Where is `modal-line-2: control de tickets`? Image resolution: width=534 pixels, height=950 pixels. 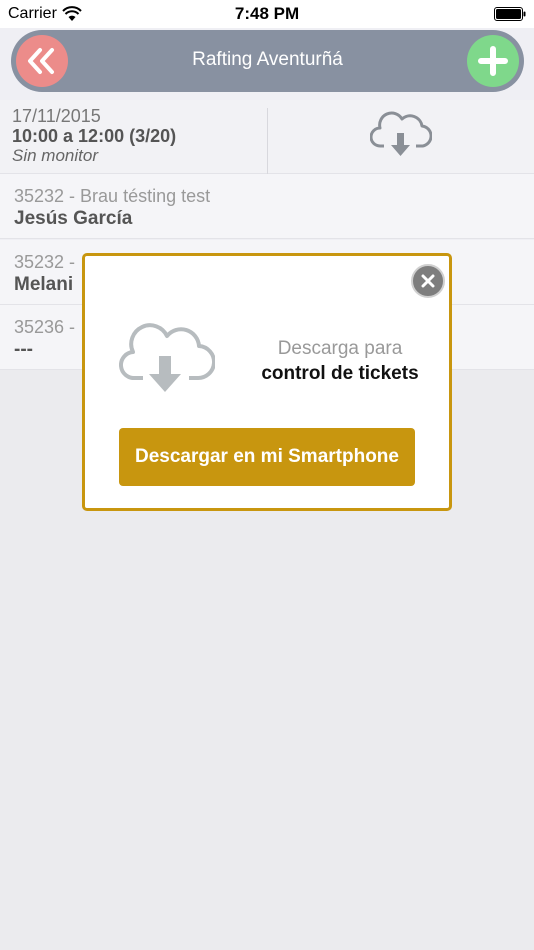
modal-line-2: control de tickets is located at coordinates (340, 373).